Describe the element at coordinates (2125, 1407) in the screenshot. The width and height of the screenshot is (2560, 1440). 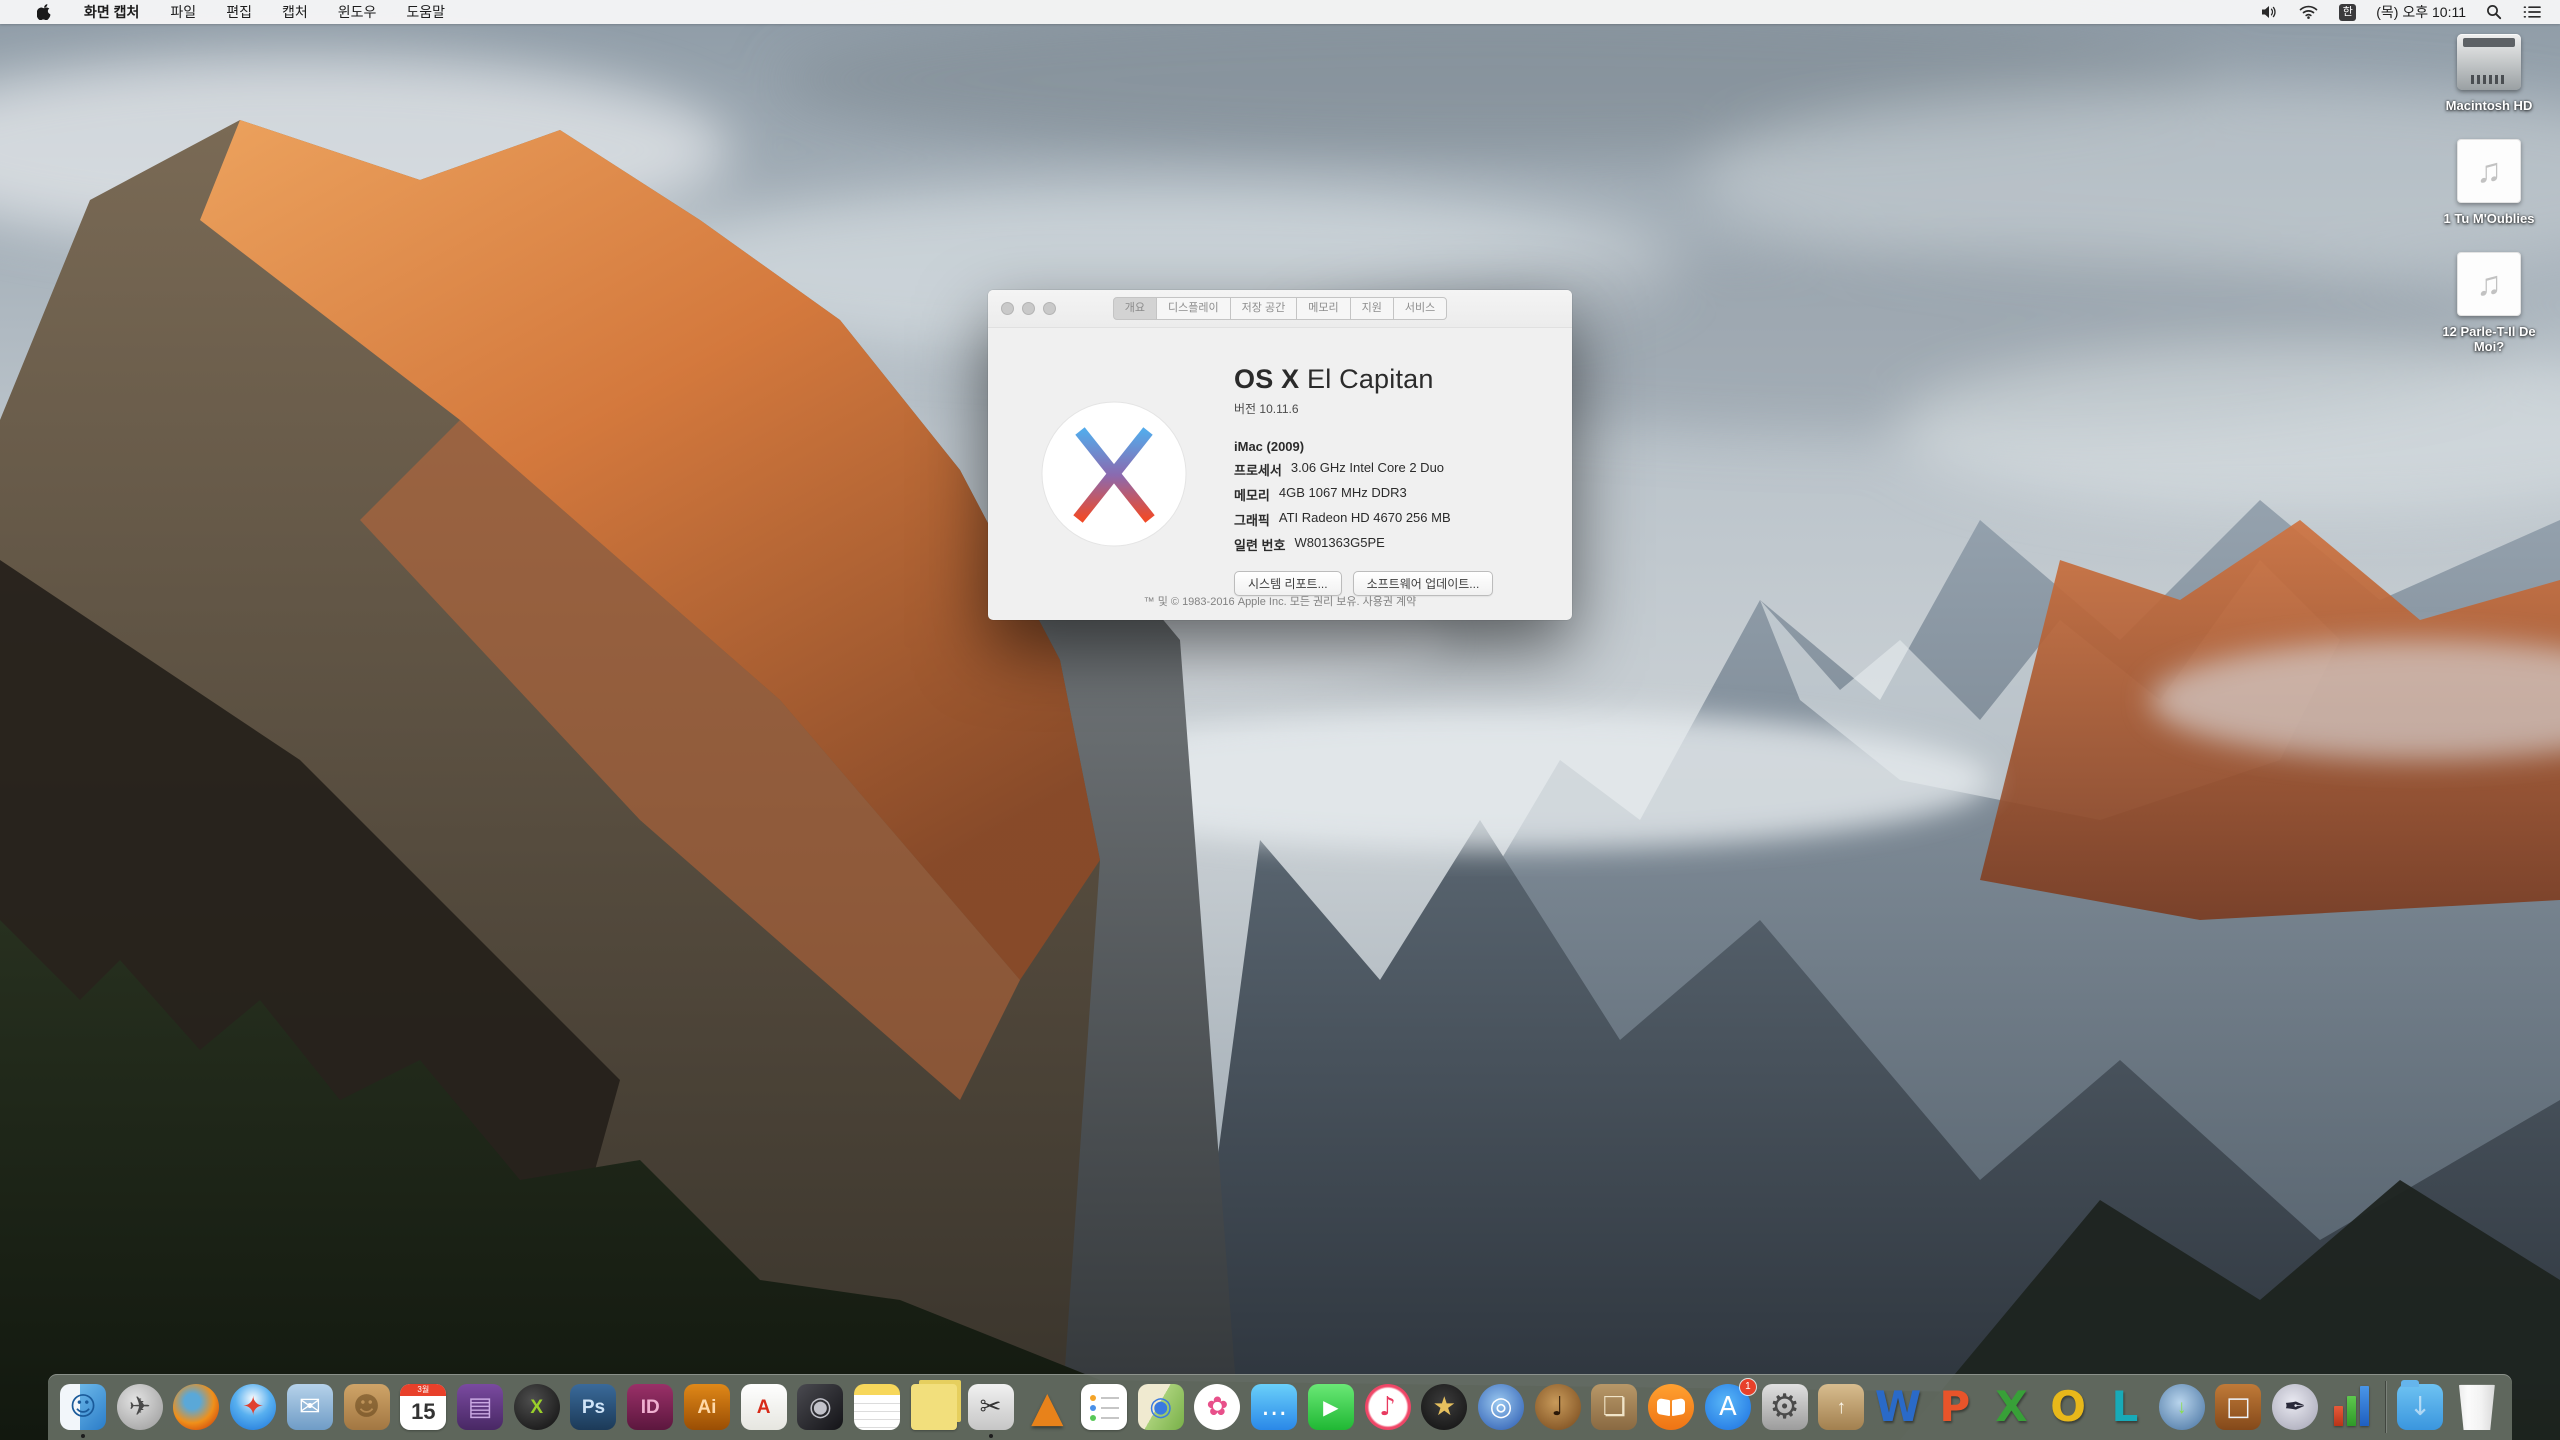
I see `dock-ms-lync: L` at that location.